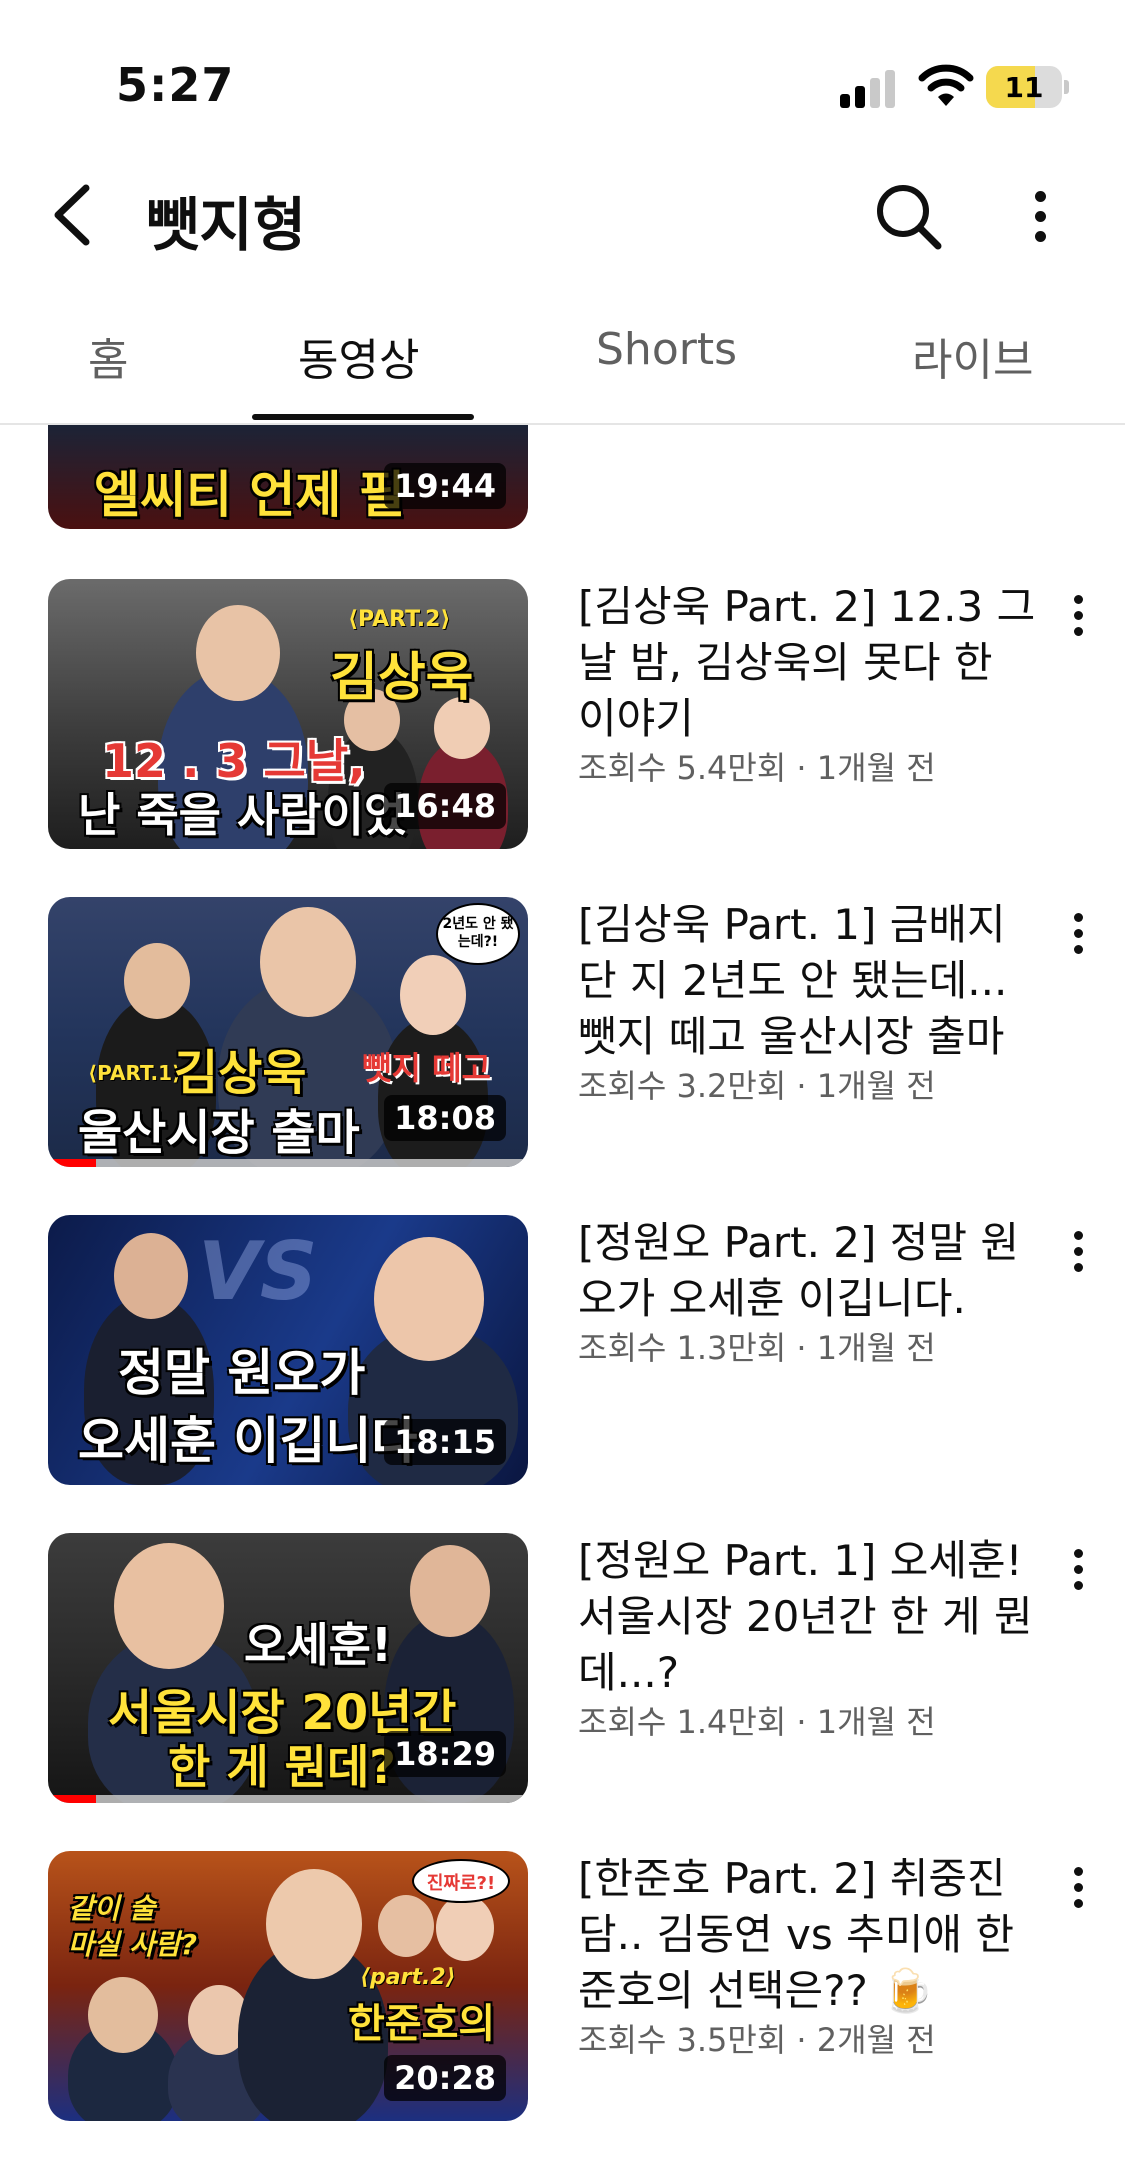  What do you see at coordinates (757, 1722) in the screenshot?
I see `video-meta: 조회수 1.4만회 · 1개월 전` at bounding box center [757, 1722].